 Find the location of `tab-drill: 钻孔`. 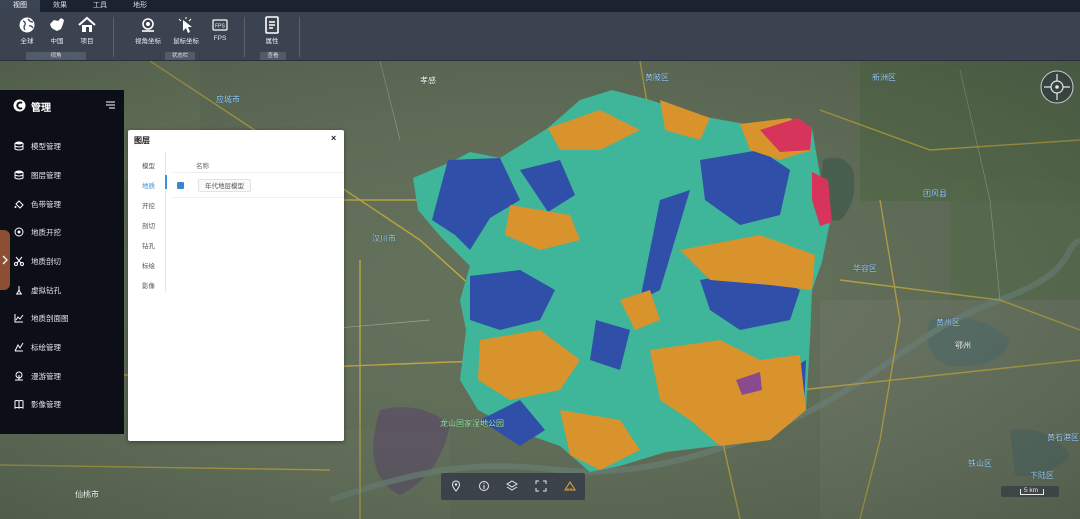

tab-drill: 钻孔 is located at coordinates (148, 245).